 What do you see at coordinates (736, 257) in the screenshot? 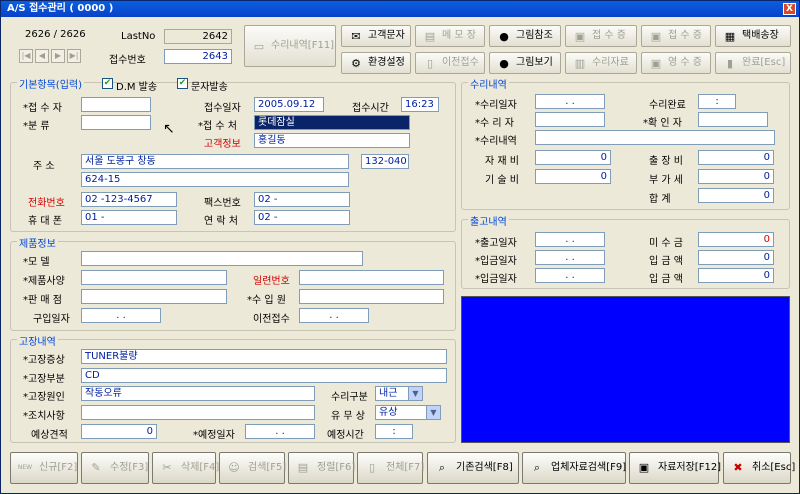
I see `pay-amount1-field: 0` at bounding box center [736, 257].